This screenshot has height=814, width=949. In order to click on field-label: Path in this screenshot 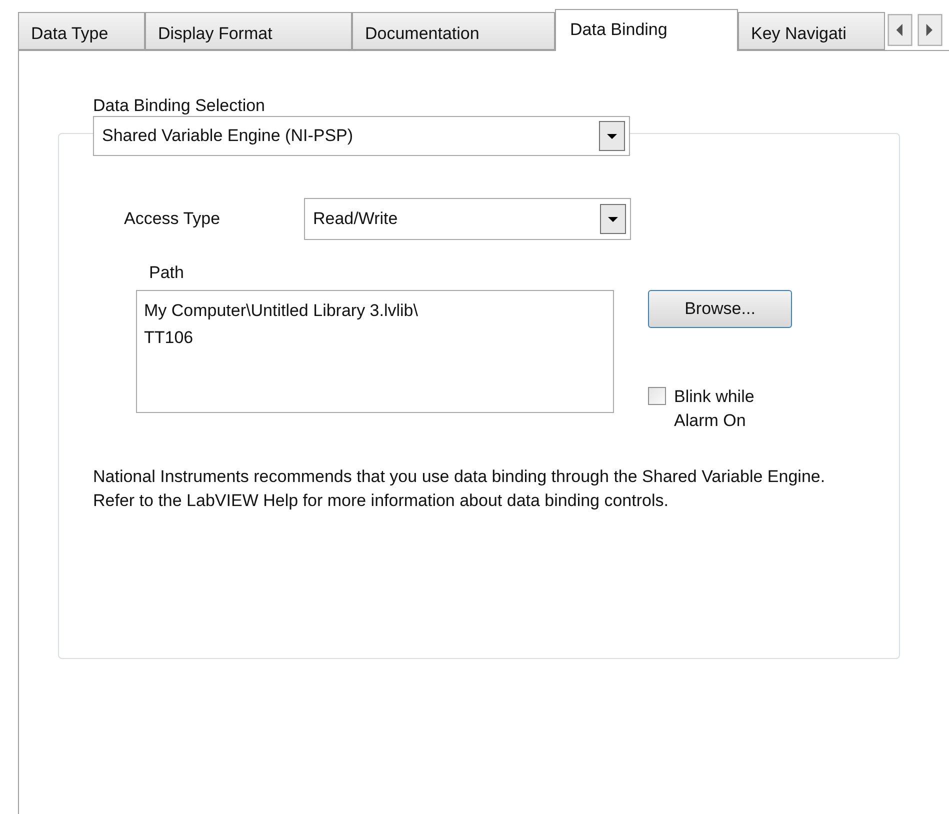, I will do `click(166, 272)`.